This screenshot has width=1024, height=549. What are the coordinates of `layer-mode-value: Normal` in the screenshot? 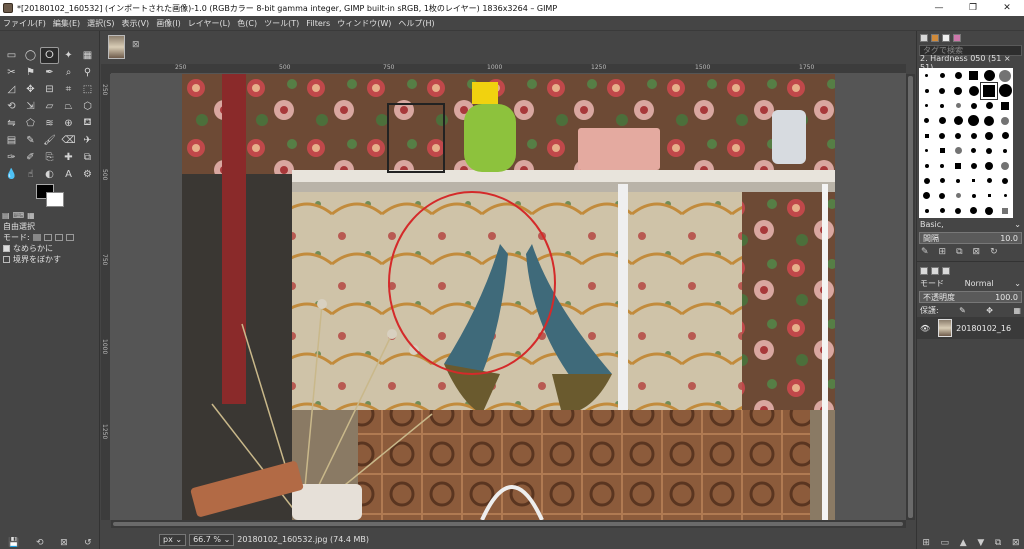 It's located at (979, 283).